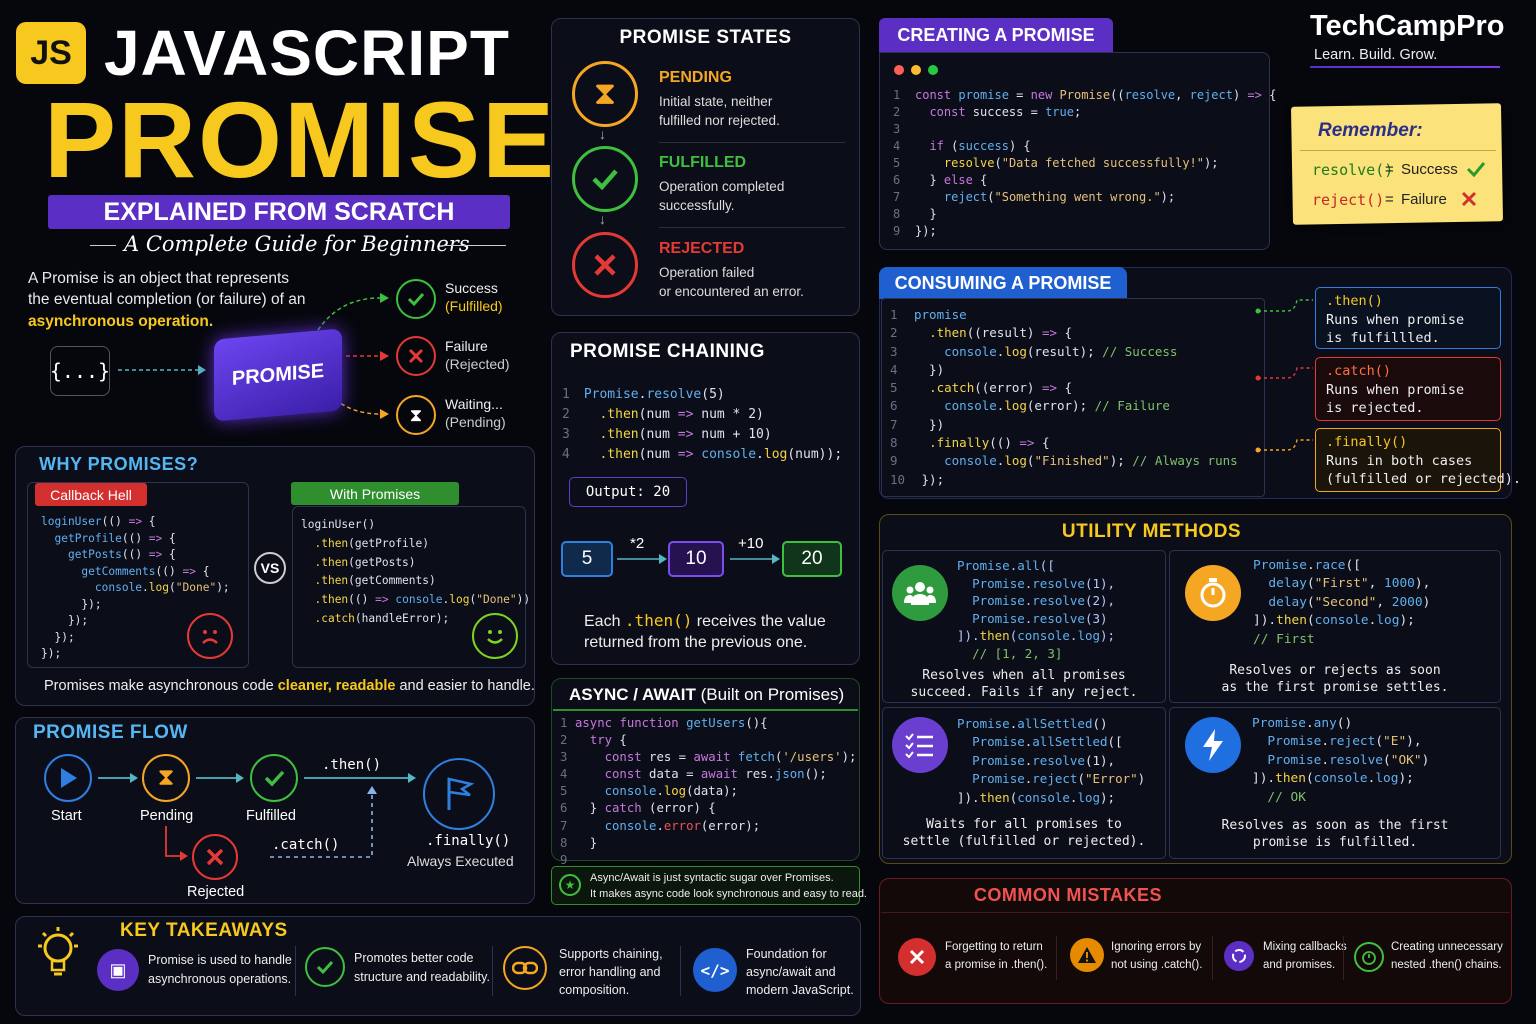 This screenshot has width=1536, height=1024. Describe the element at coordinates (1424, 199) in the screenshot. I see `remember-failure: Failure` at that location.